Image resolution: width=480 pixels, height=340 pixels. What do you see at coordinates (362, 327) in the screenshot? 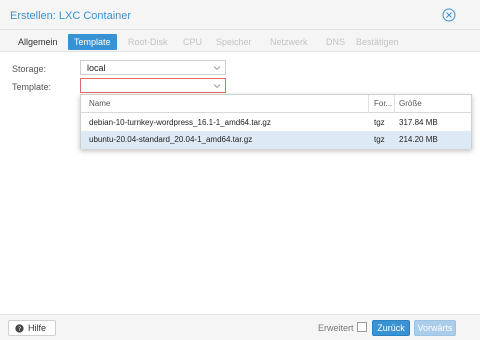
I see `advanced-checkbox` at bounding box center [362, 327].